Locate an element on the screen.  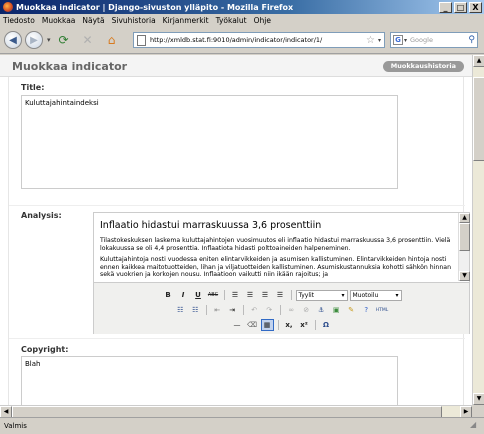
editor-scroll-down-icon: ▼ is located at coordinates (464, 276).